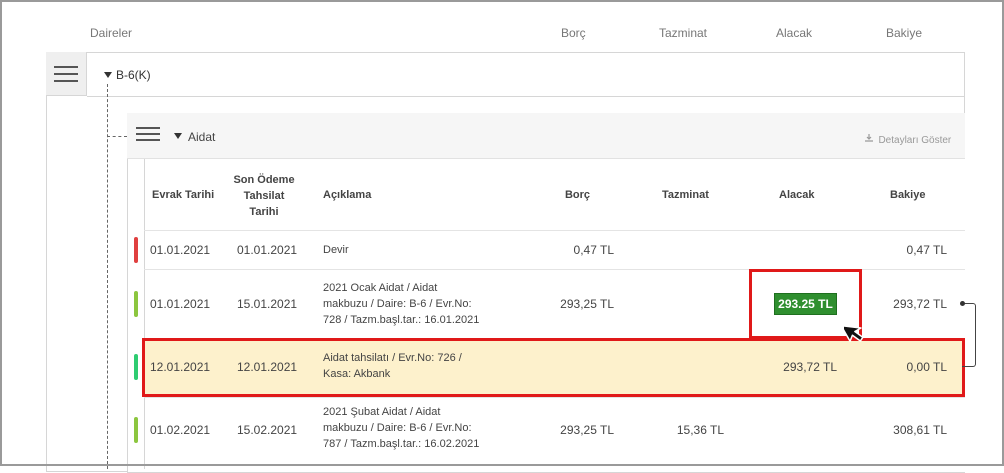  I want to click on th-aciklama: Açıklama, so click(347, 195).